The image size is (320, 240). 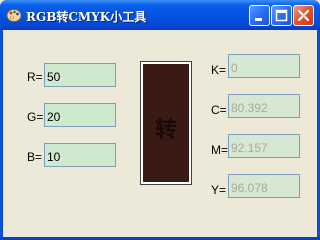 What do you see at coordinates (160, 15) in the screenshot?
I see `title-bar: RGB转CMYK小工具` at bounding box center [160, 15].